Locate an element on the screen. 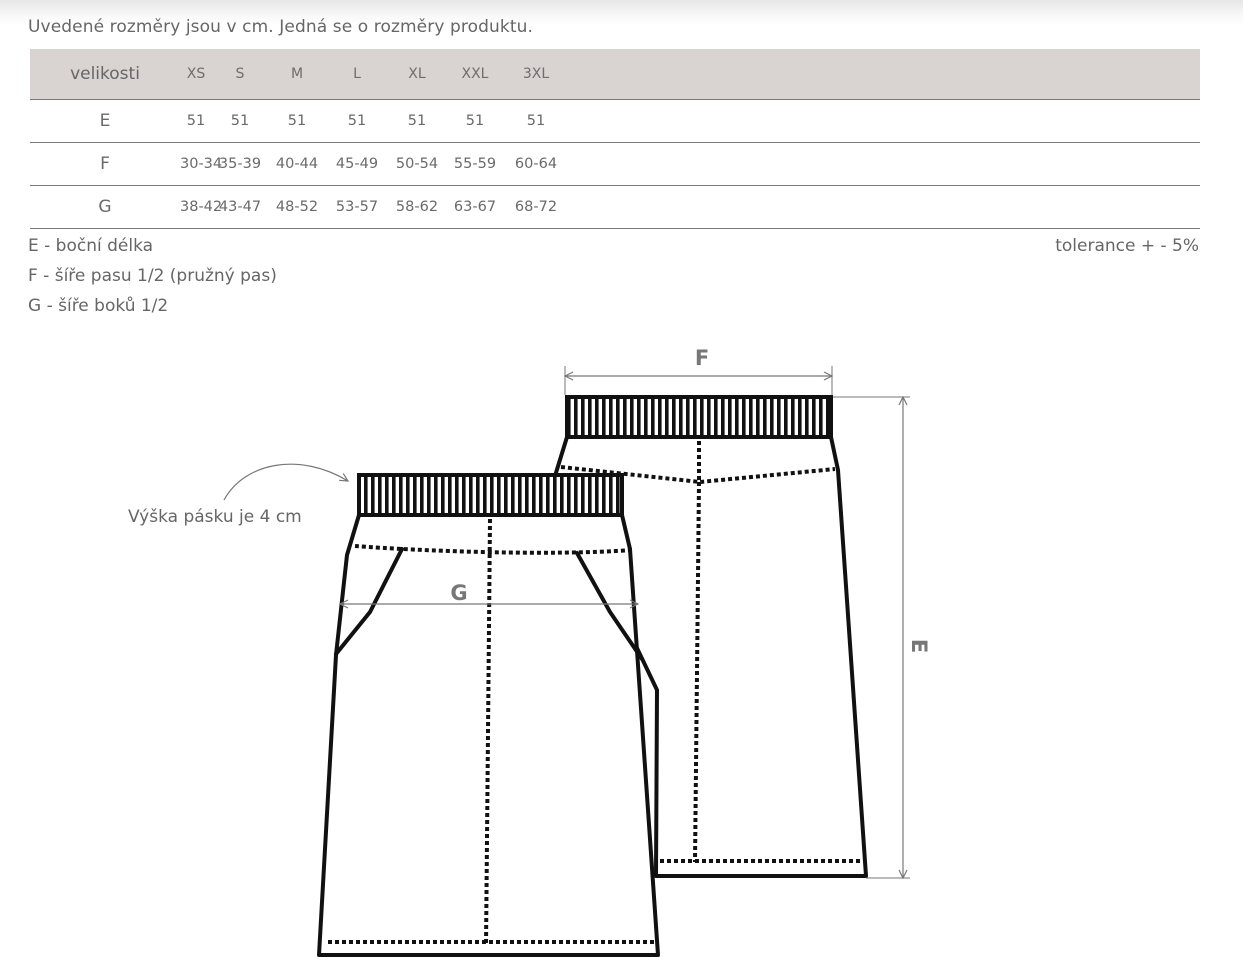  skirt-front-view is located at coordinates (488, 715).